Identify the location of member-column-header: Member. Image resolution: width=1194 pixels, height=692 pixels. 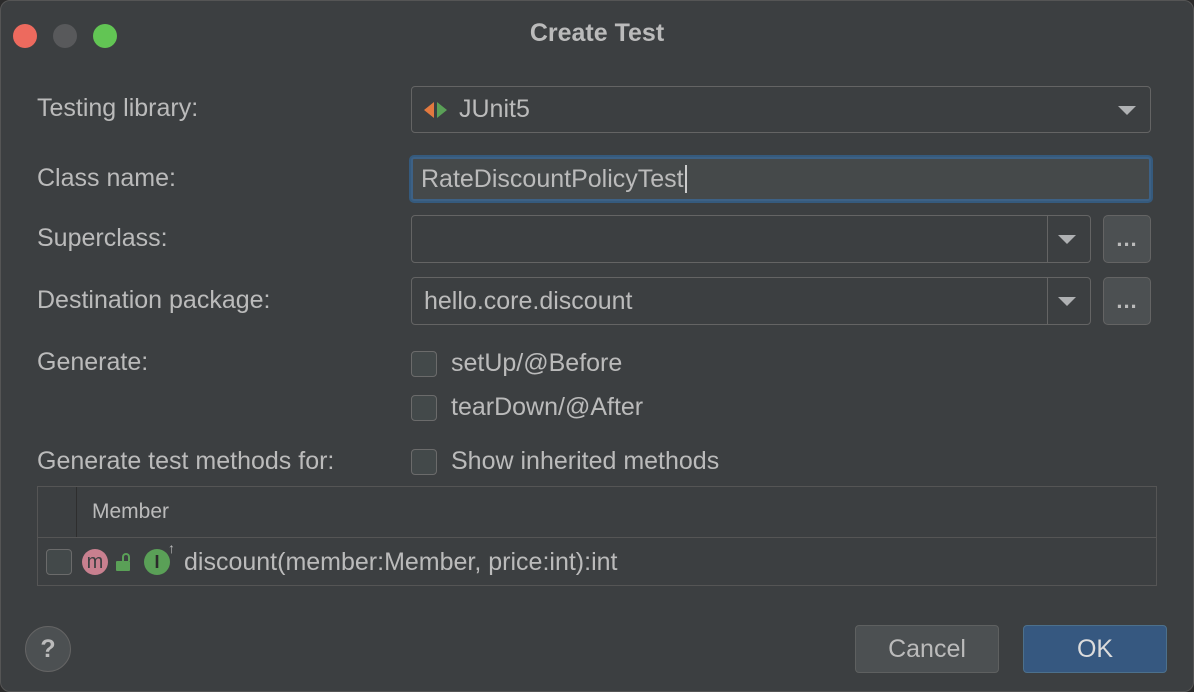
(130, 512).